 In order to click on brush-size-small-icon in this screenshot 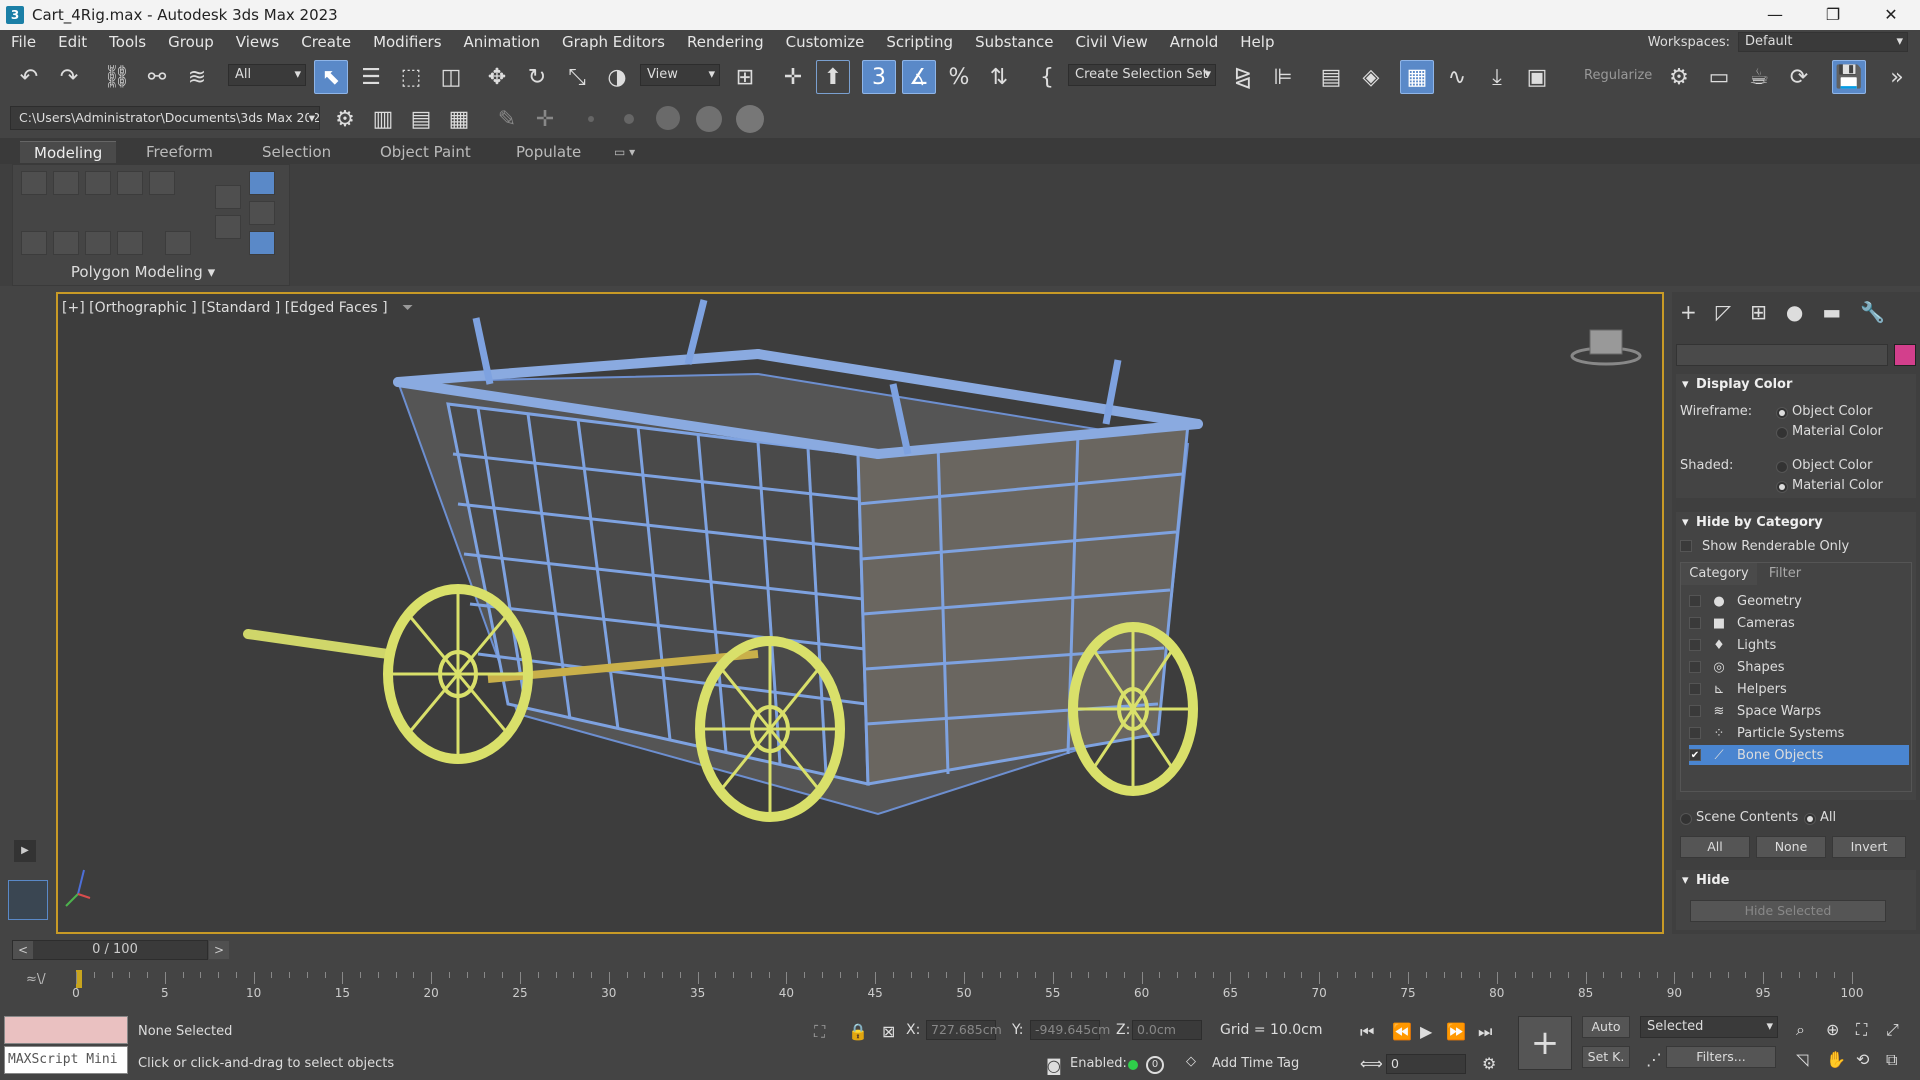, I will do `click(629, 119)`.